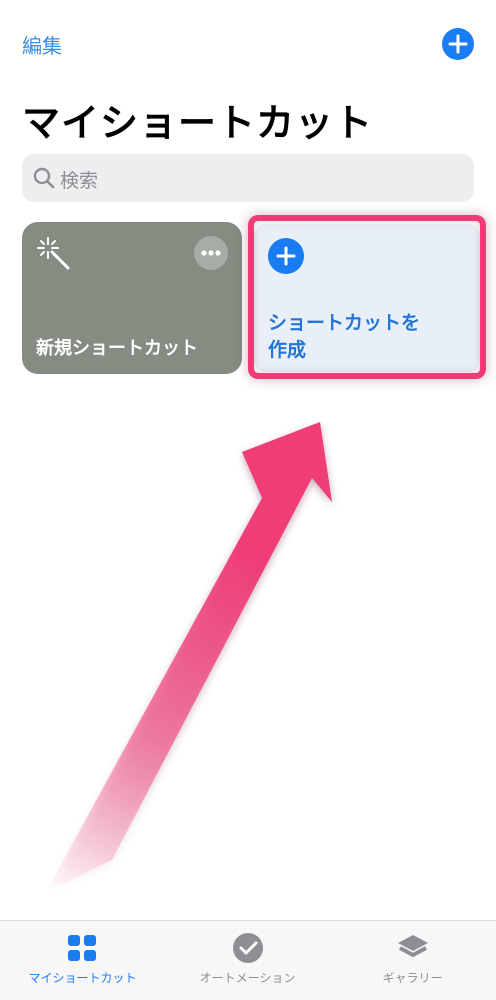  I want to click on tab-gallery: ギャラリー, so click(412, 960).